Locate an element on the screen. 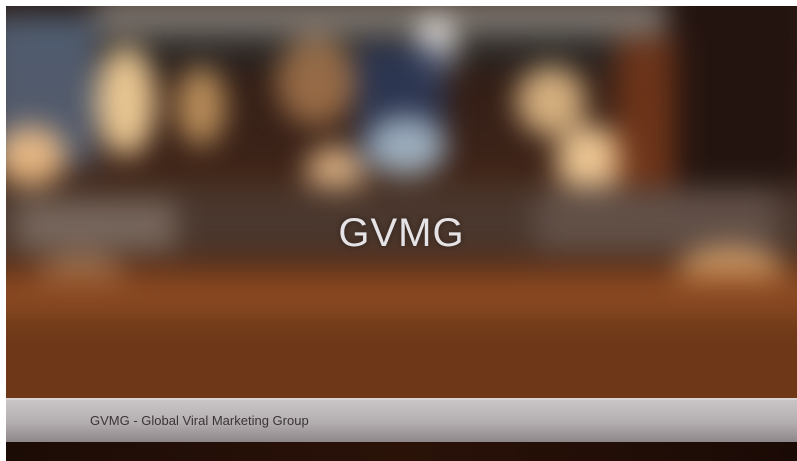 This screenshot has width=797, height=461. slide-title: GVMG is located at coordinates (401, 233).